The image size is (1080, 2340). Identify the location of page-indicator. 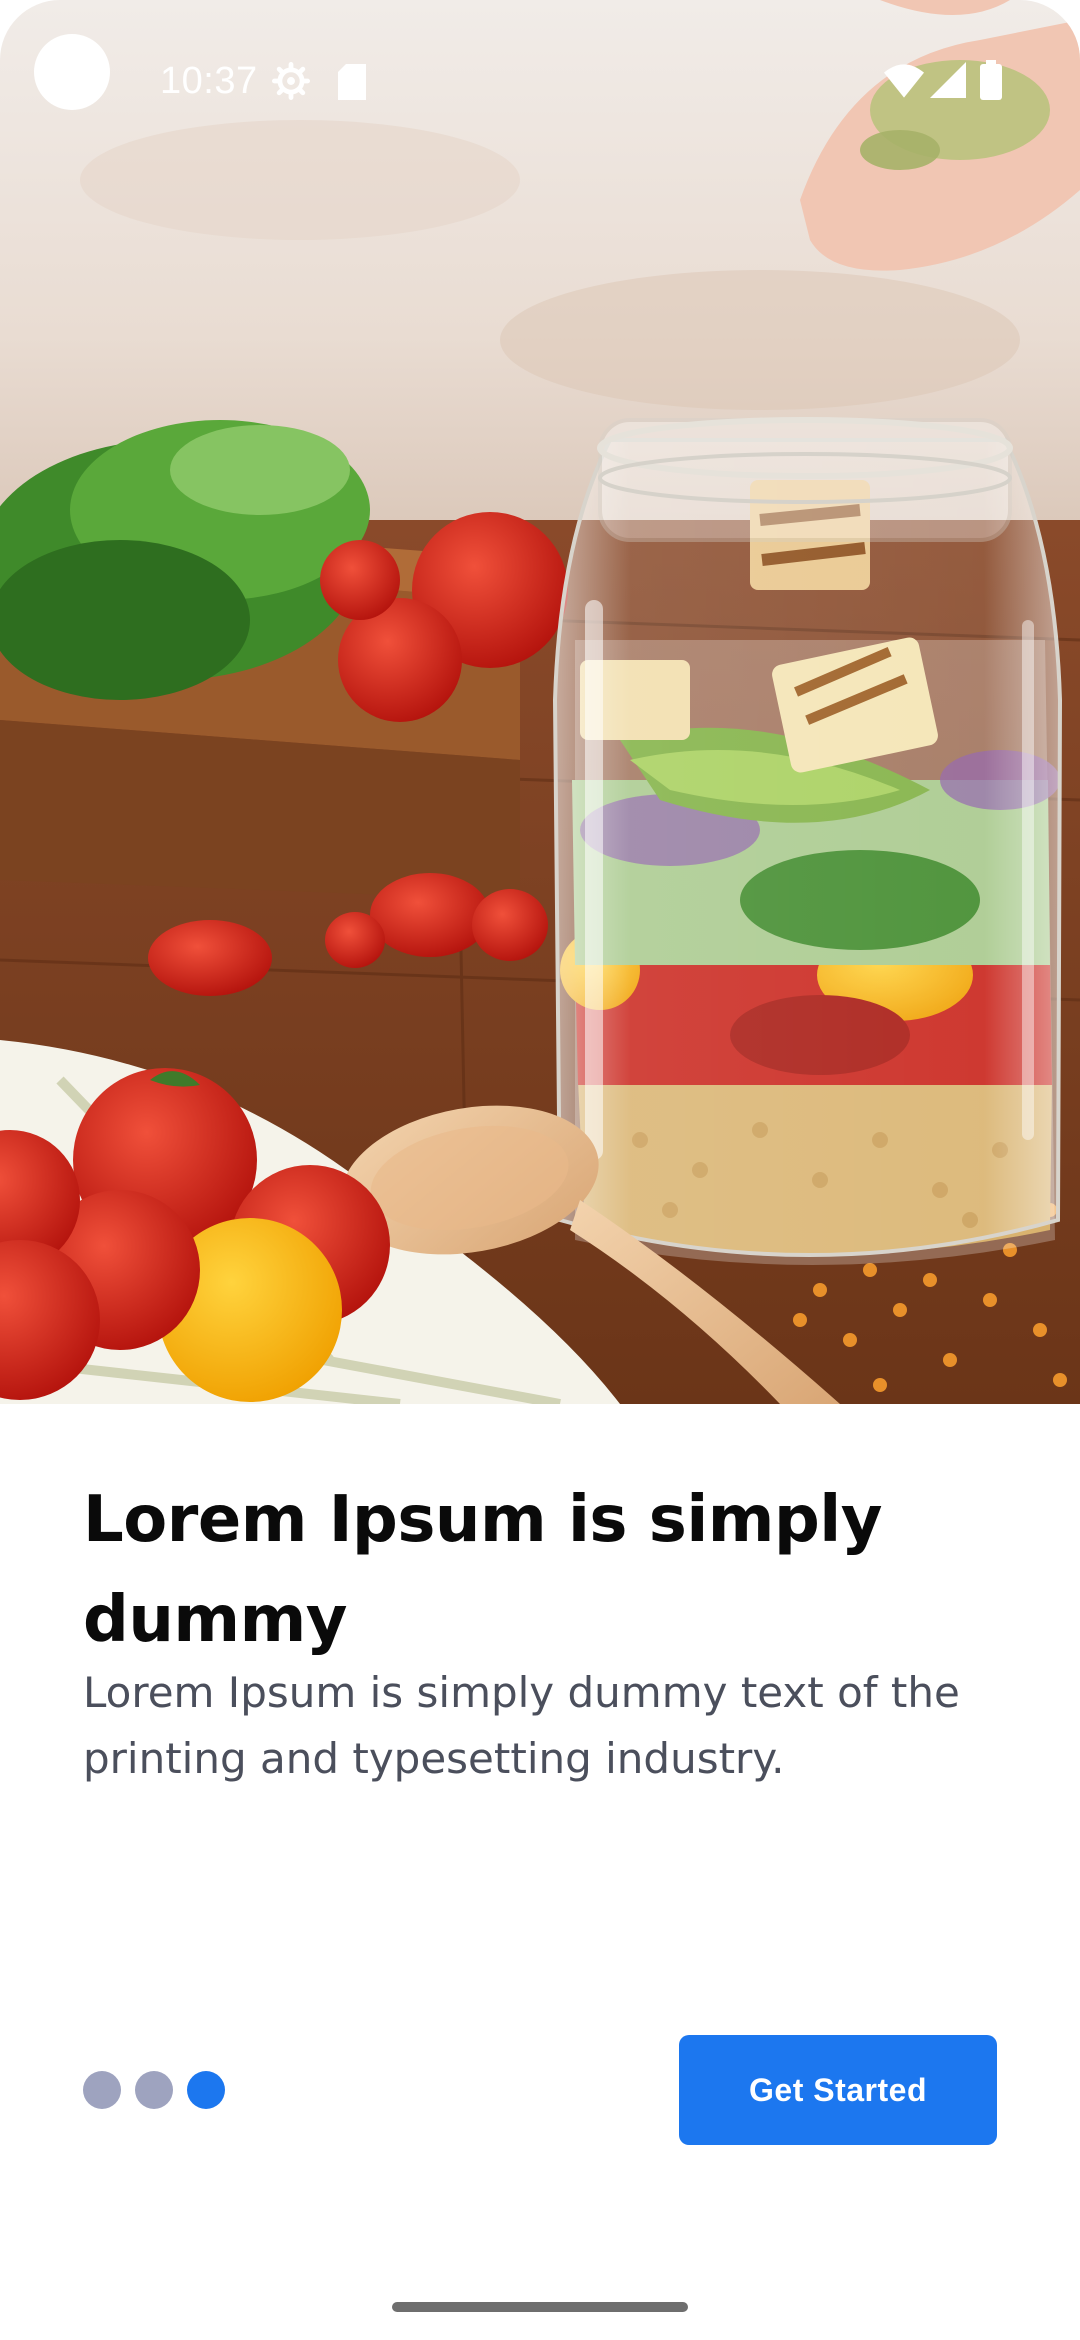
(154, 2090).